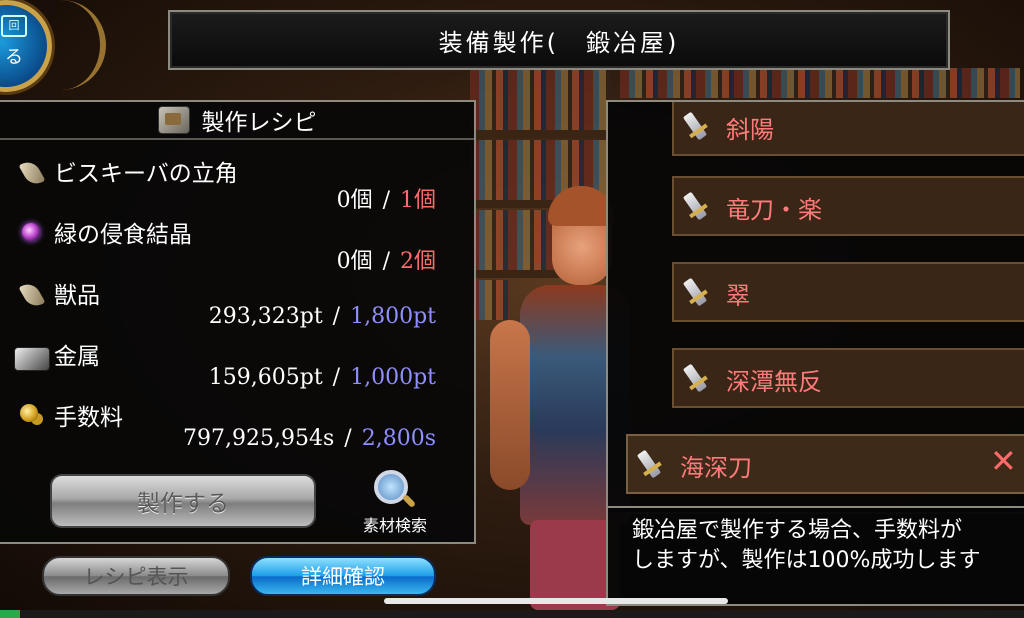 The width and height of the screenshot is (1024, 618). What do you see at coordinates (32, 295) in the screenshot?
I see `claw-icon` at bounding box center [32, 295].